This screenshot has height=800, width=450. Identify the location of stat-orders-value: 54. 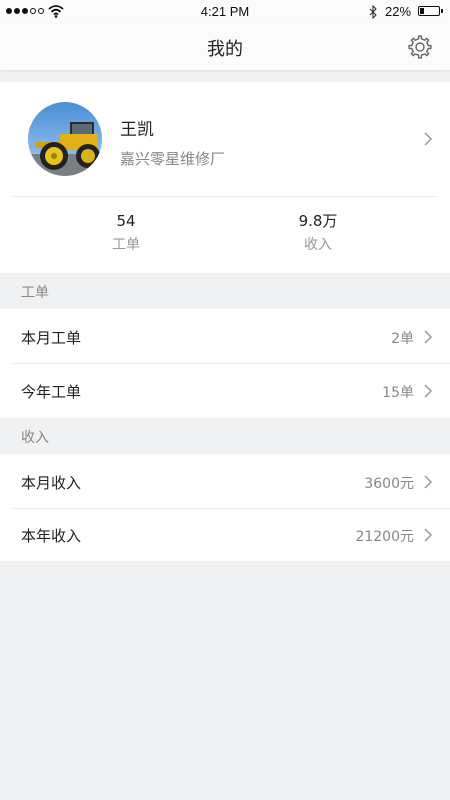
(126, 221).